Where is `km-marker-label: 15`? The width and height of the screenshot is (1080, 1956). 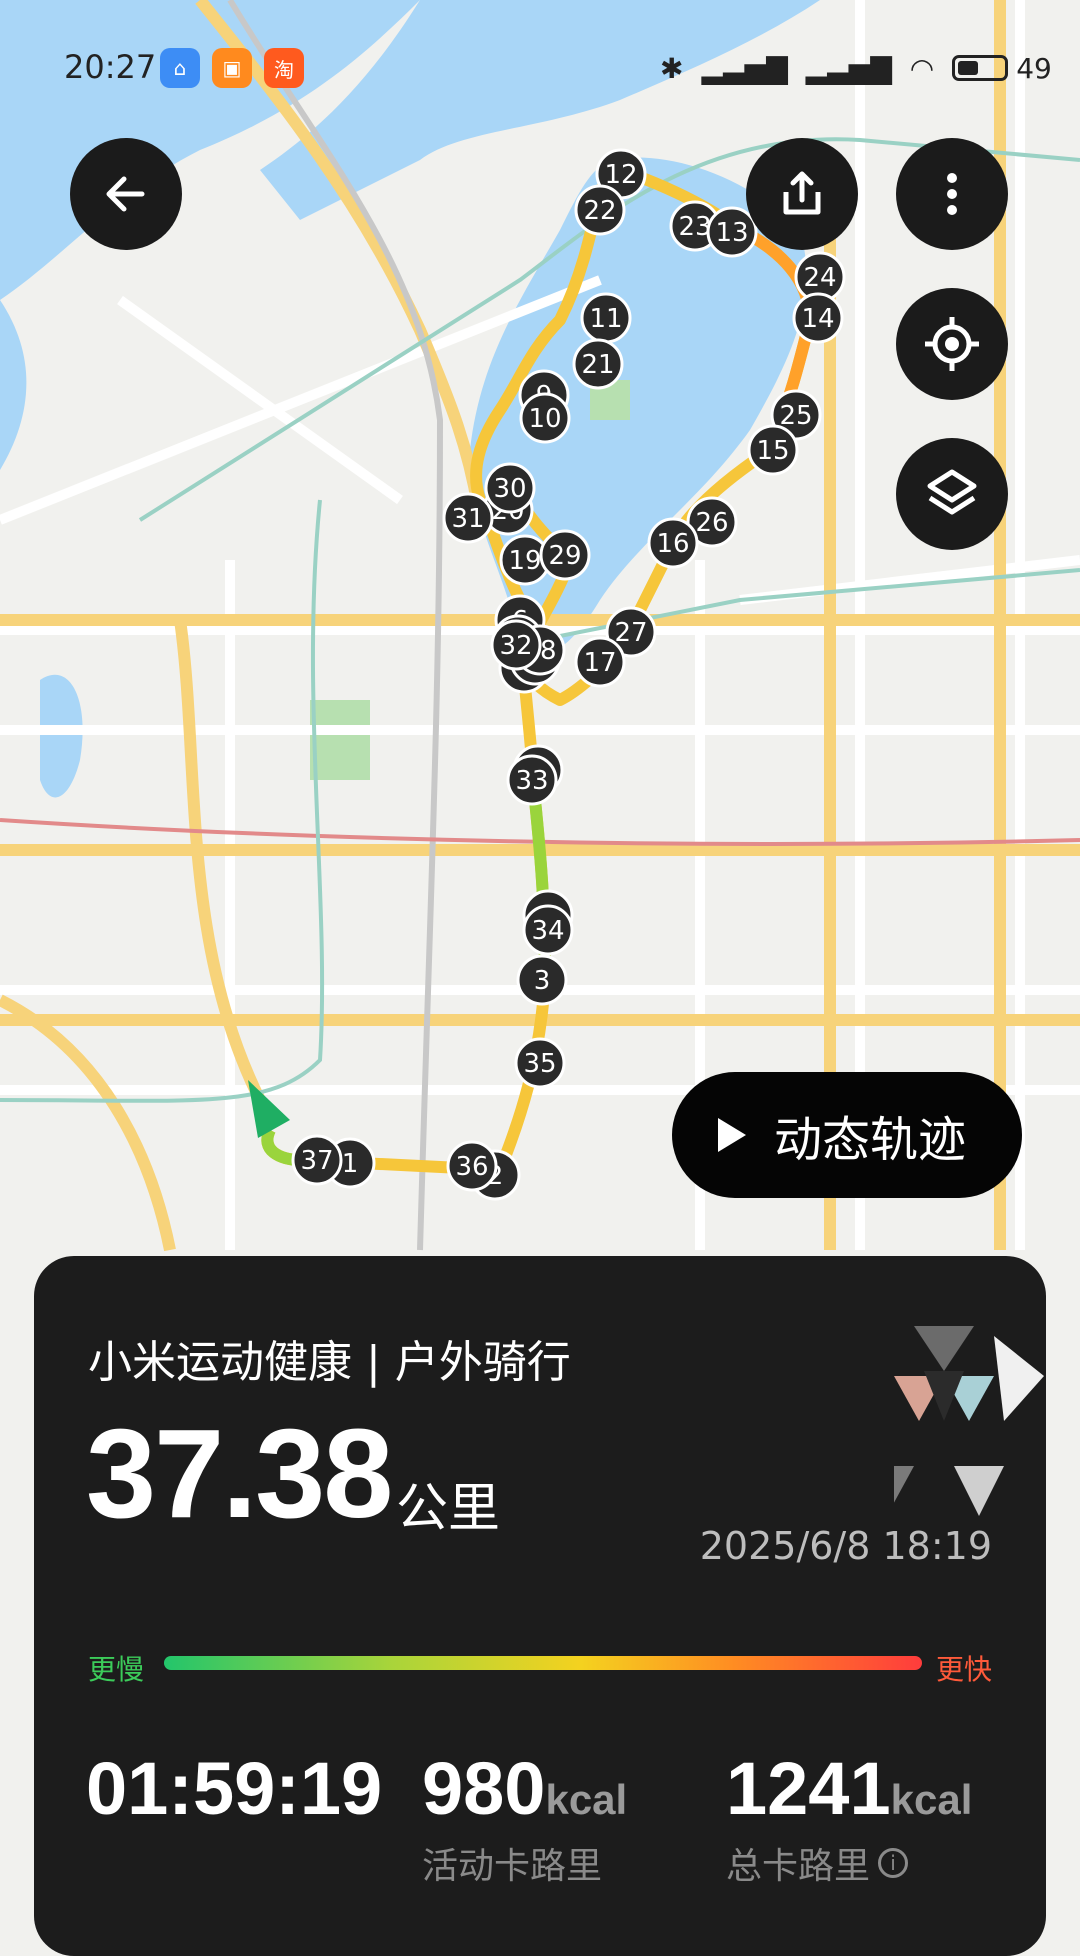
km-marker-label: 15 is located at coordinates (772, 451).